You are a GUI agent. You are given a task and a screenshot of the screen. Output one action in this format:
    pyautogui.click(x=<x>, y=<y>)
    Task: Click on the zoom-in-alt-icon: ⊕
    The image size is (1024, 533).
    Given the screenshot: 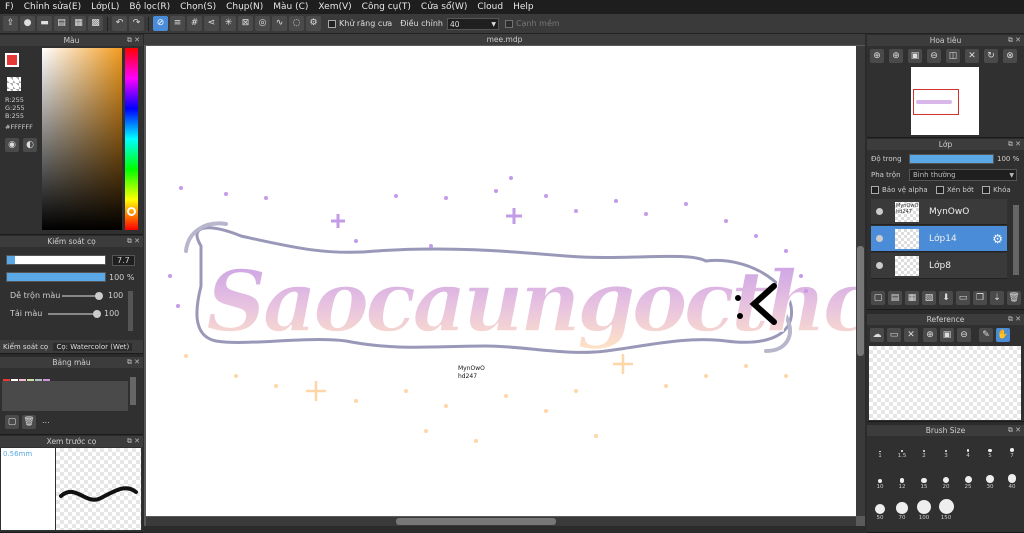 What is the action you would take?
    pyautogui.click(x=896, y=56)
    